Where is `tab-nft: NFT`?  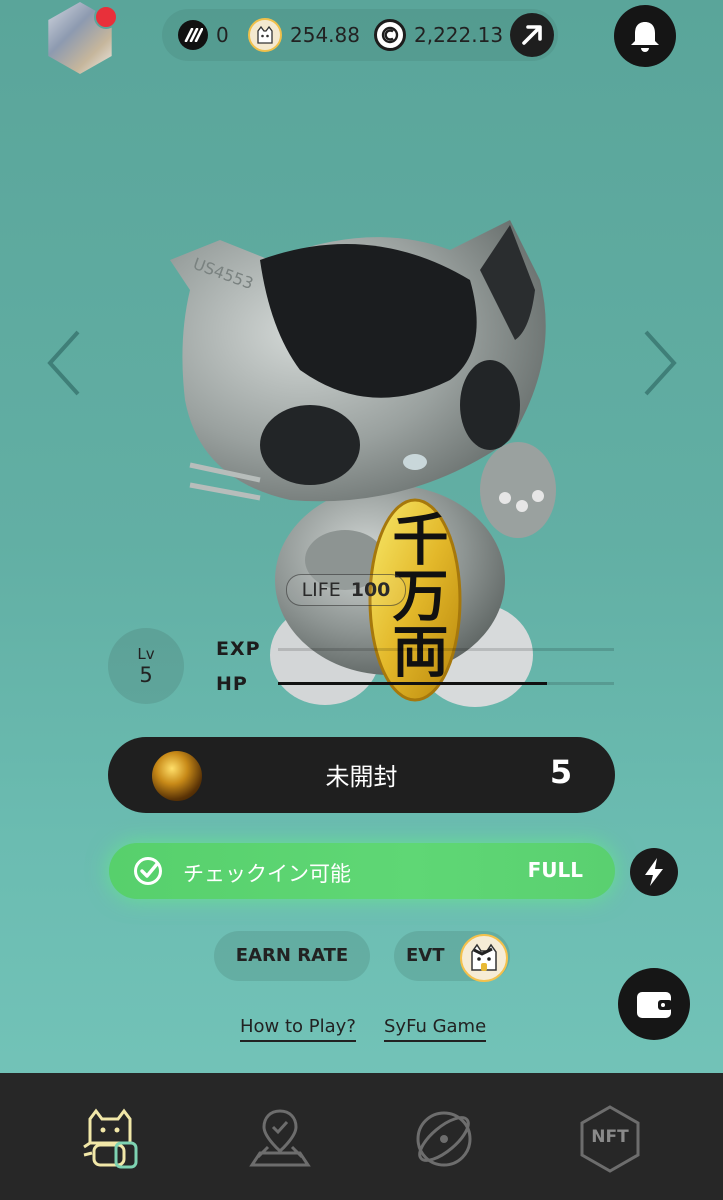
tab-nft: NFT is located at coordinates (610, 1139).